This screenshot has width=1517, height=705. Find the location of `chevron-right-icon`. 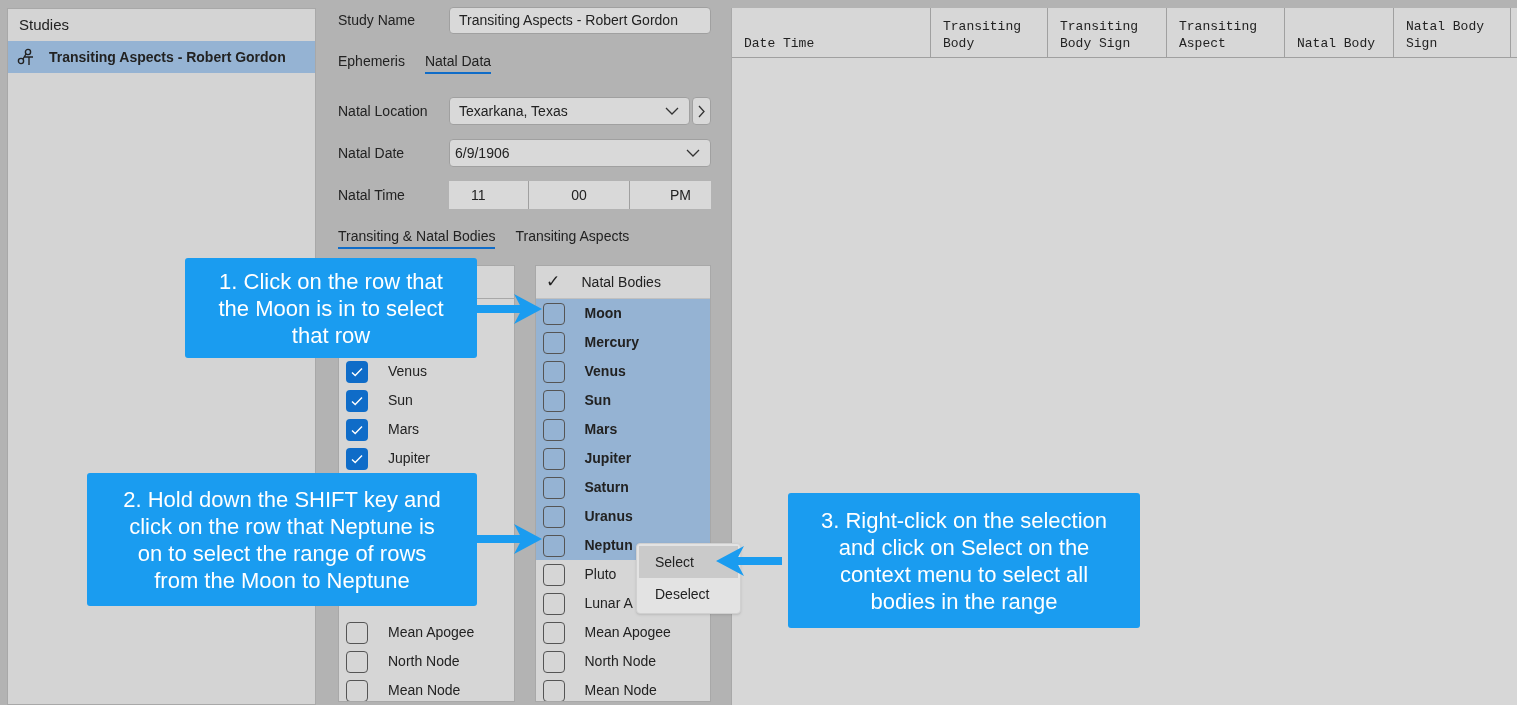

chevron-right-icon is located at coordinates (701, 111).